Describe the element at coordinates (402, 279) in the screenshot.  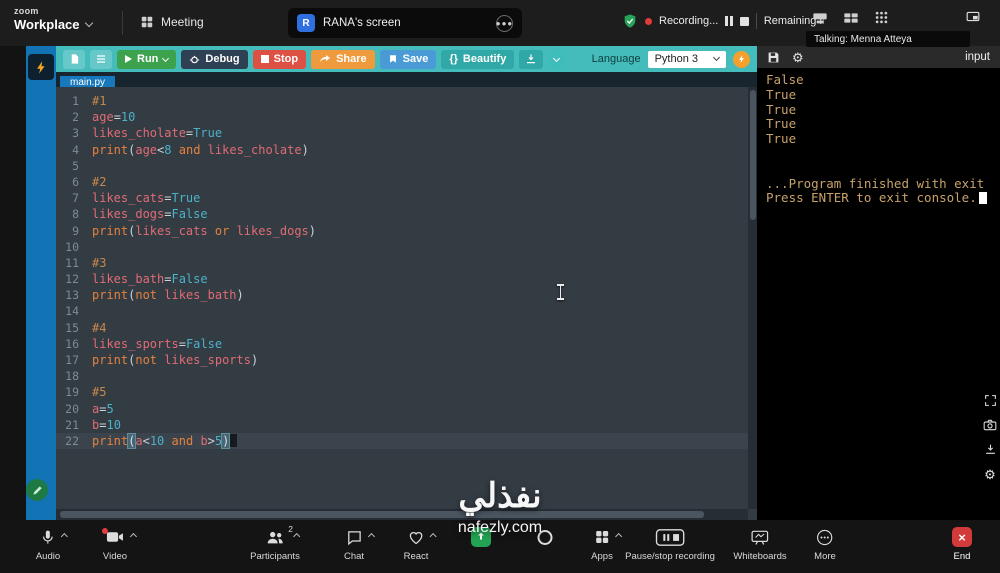
I see `code-line: 12 likes_bath=False` at that location.